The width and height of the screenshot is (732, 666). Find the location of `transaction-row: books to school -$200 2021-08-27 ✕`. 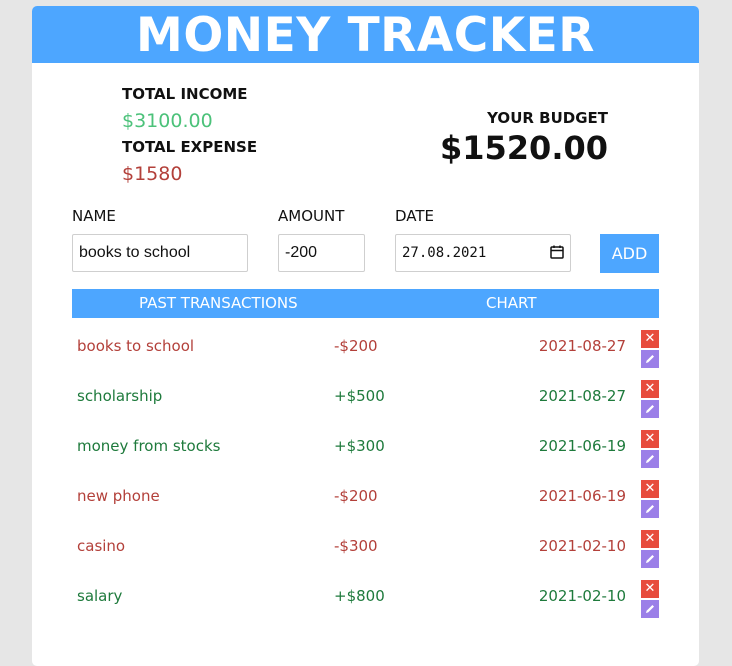

transaction-row: books to school -$200 2021-08-27 ✕ is located at coordinates (365, 349).